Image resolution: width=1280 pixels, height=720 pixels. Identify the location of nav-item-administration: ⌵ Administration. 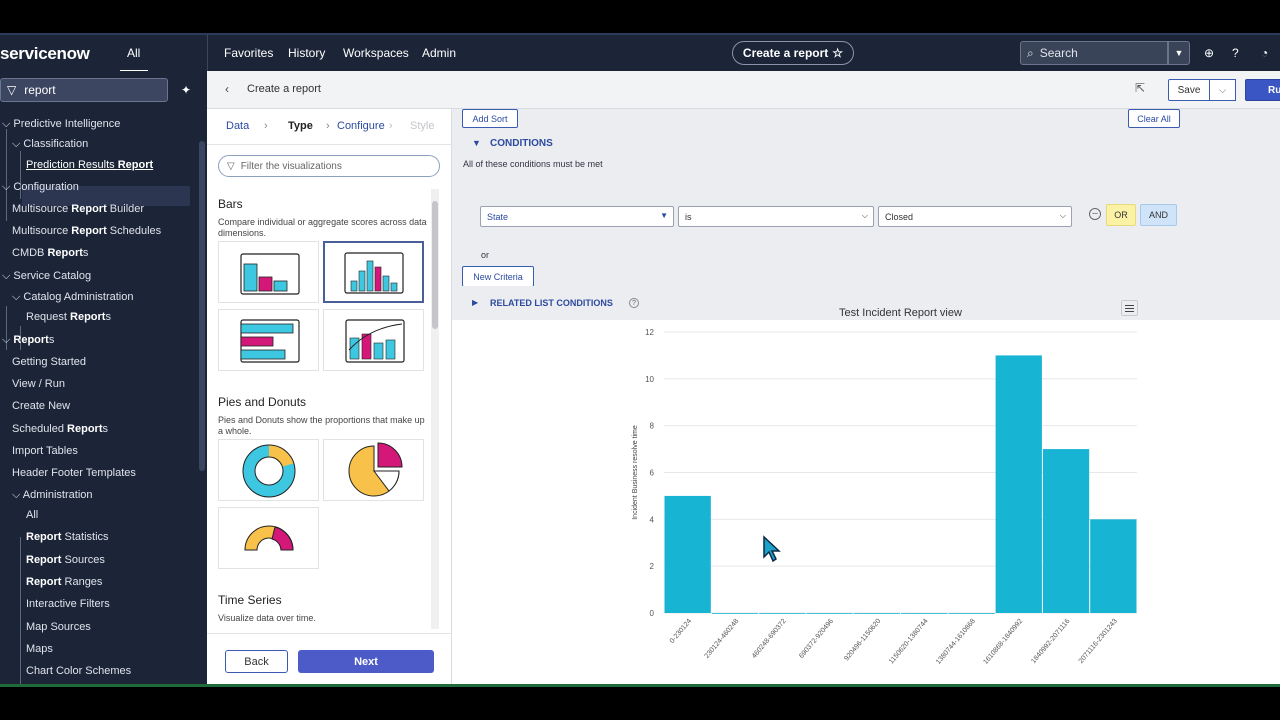
(52, 495).